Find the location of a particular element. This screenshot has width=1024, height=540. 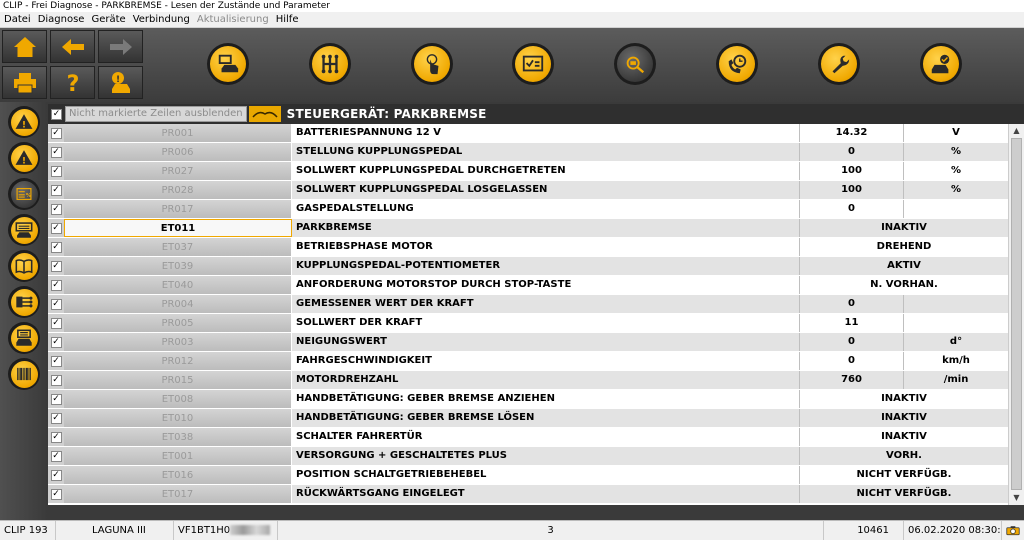

phone-clock-icon is located at coordinates (737, 64).